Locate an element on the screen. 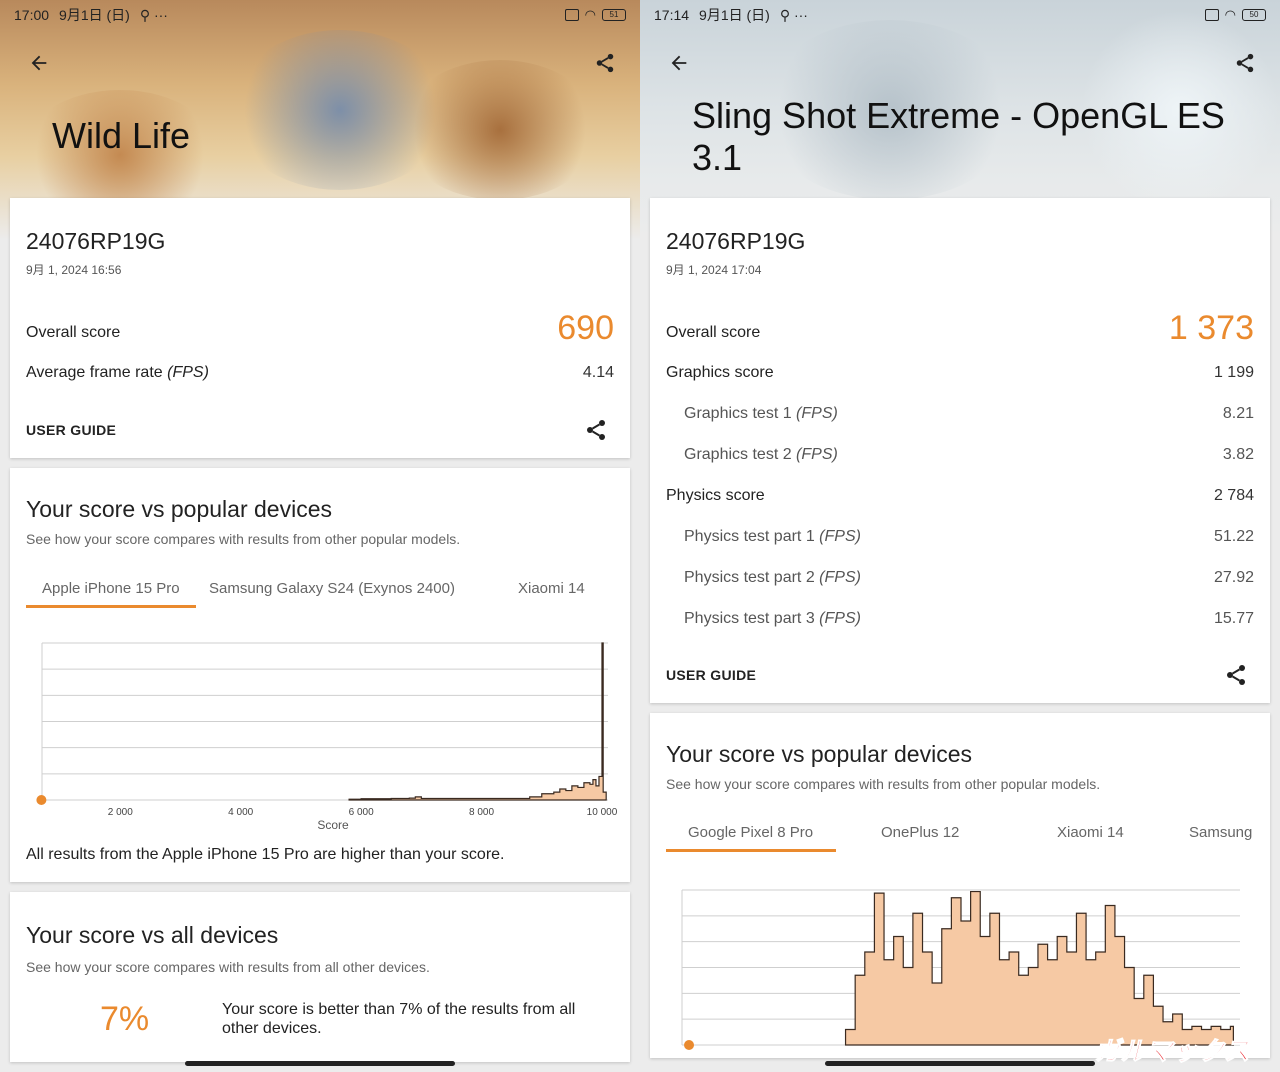  score-row-label: Physics score is located at coordinates (715, 495).